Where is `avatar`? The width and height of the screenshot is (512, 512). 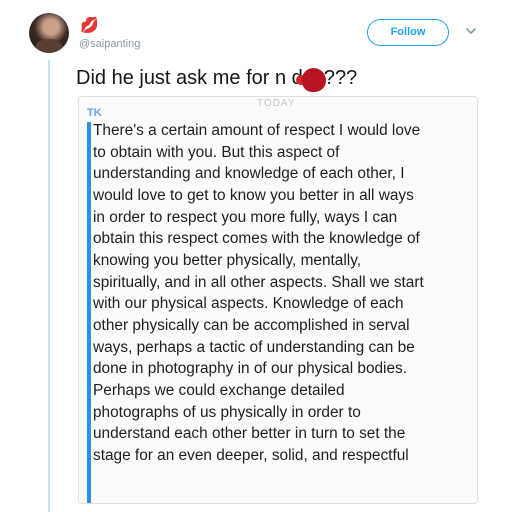
avatar is located at coordinates (49, 33).